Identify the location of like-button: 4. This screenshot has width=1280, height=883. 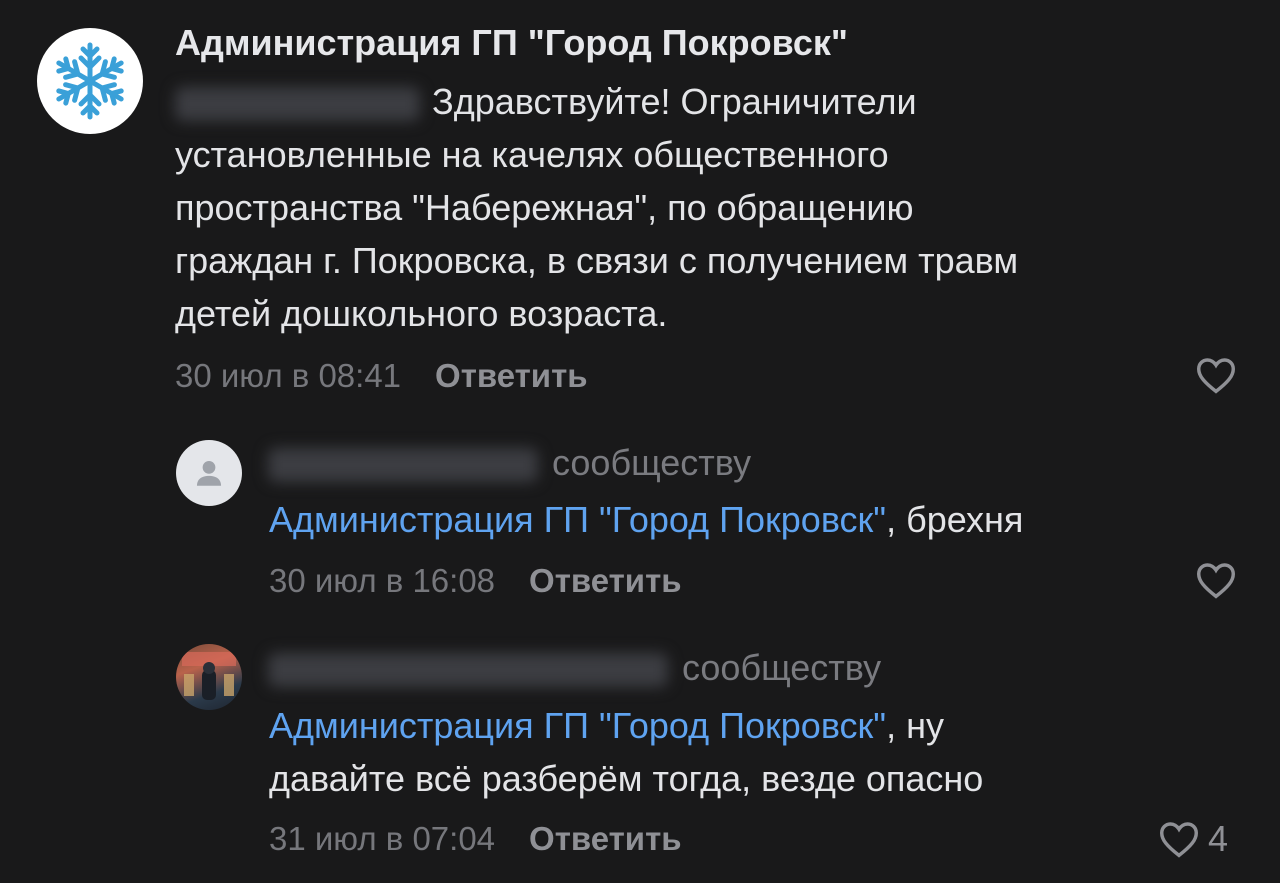
(1193, 839).